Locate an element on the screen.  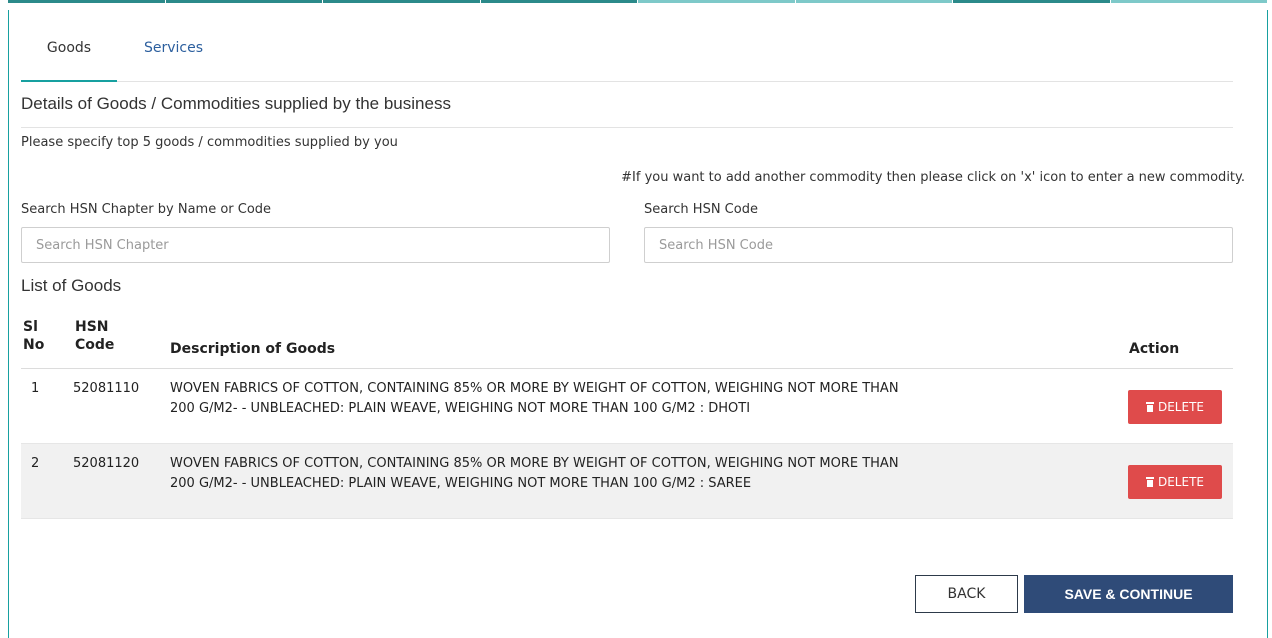
save-continue-button: SAVE & CONTINUE is located at coordinates (1128, 594).